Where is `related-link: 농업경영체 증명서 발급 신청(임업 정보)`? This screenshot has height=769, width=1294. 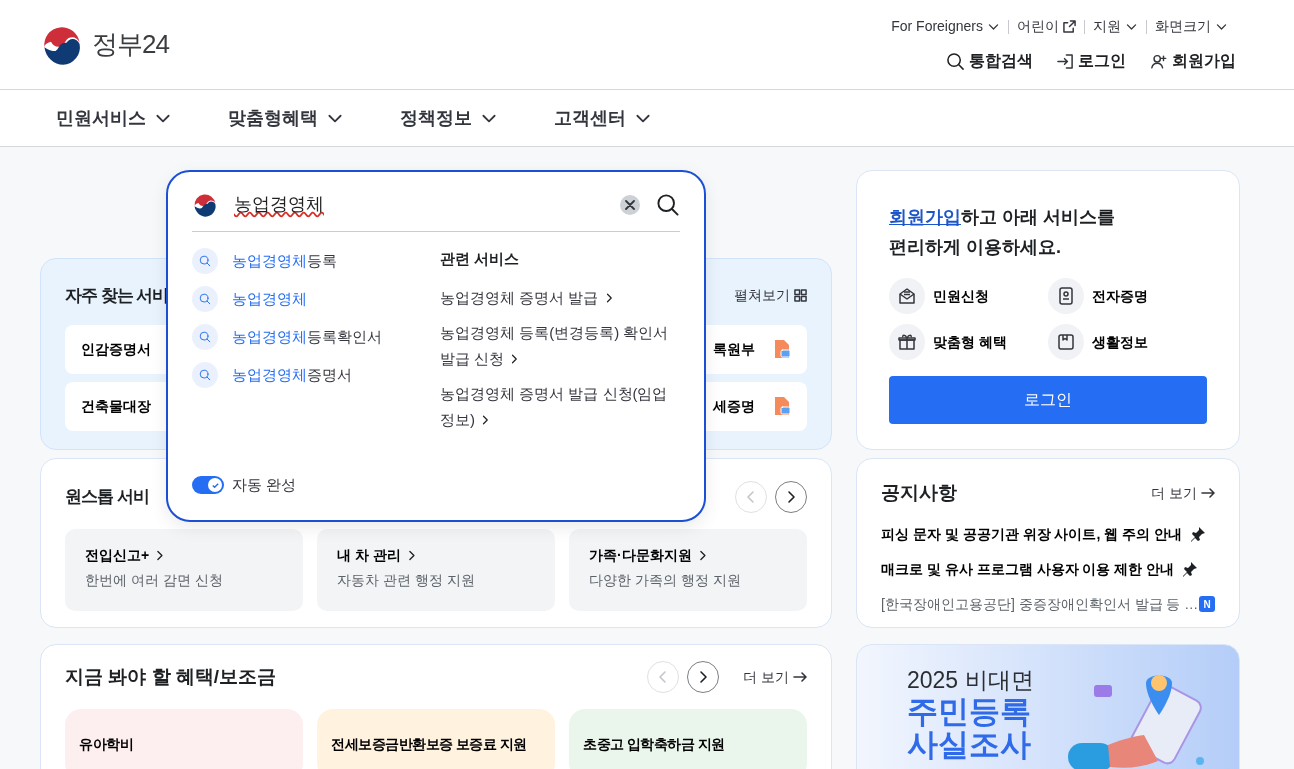 related-link: 농업경영체 증명서 발급 신청(임업 정보) is located at coordinates (560, 406).